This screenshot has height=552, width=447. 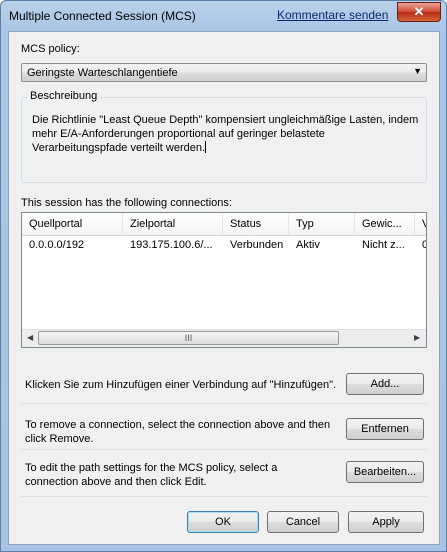 What do you see at coordinates (417, 71) in the screenshot?
I see `chevron-down-icon: ▼` at bounding box center [417, 71].